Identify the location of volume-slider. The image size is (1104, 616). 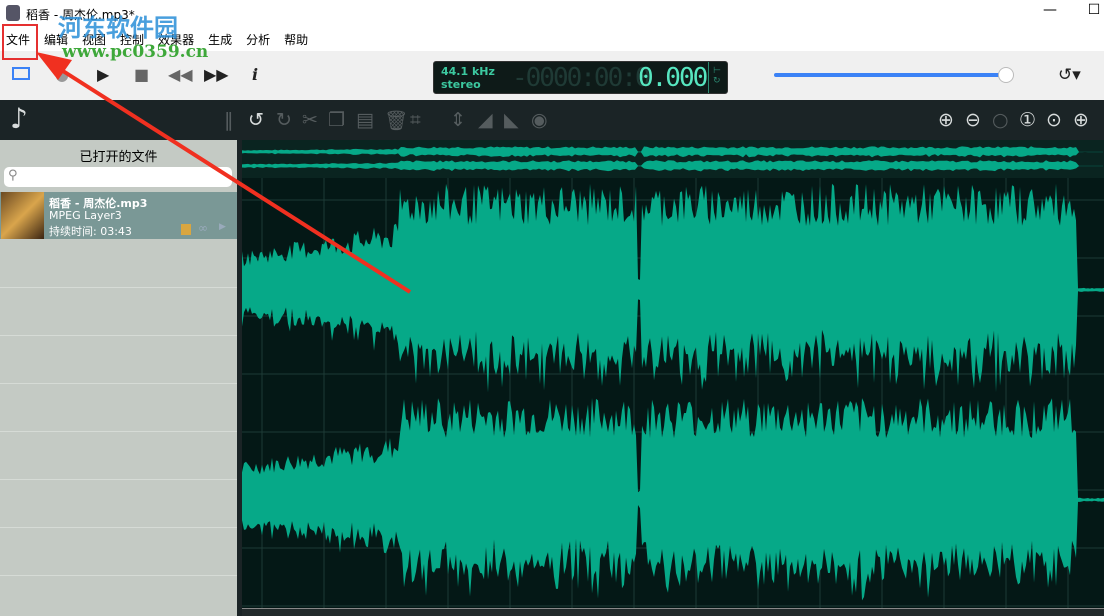
(890, 75).